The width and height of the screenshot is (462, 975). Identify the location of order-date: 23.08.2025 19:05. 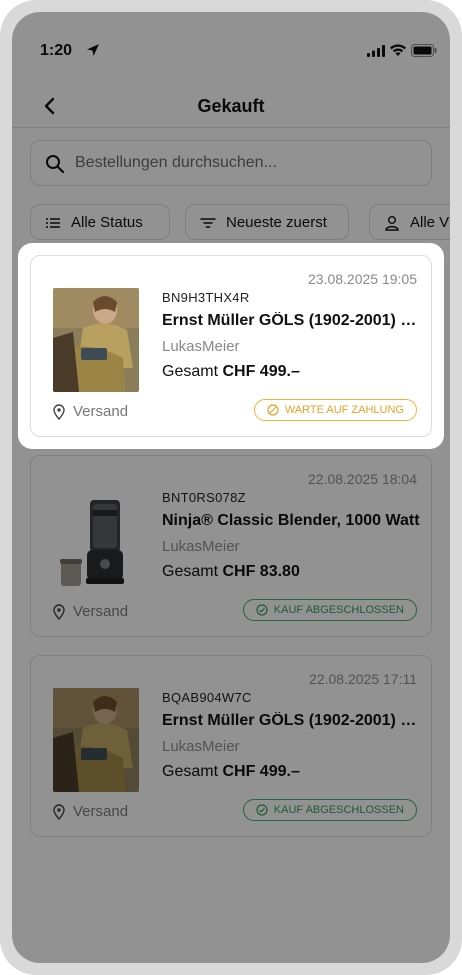
(362, 279).